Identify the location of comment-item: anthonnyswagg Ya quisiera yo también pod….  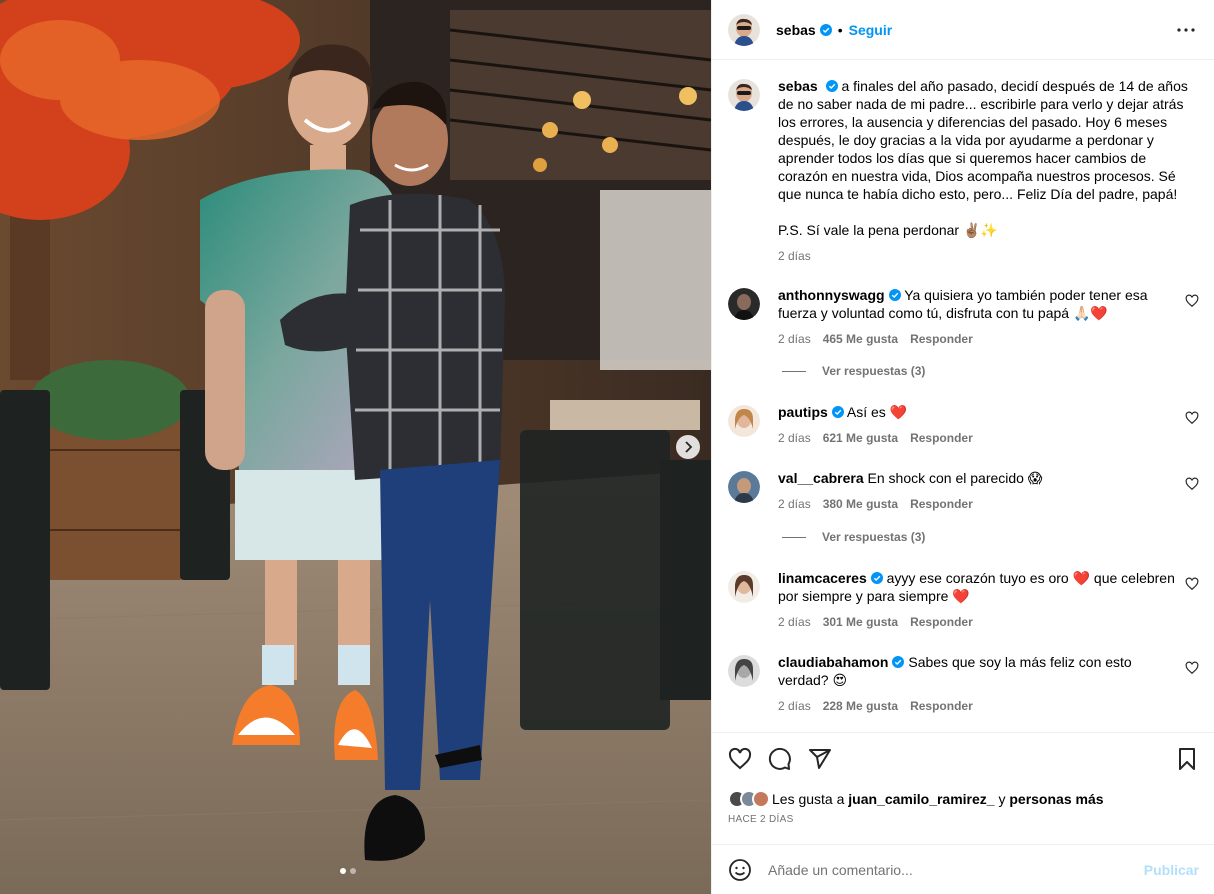
(963, 317).